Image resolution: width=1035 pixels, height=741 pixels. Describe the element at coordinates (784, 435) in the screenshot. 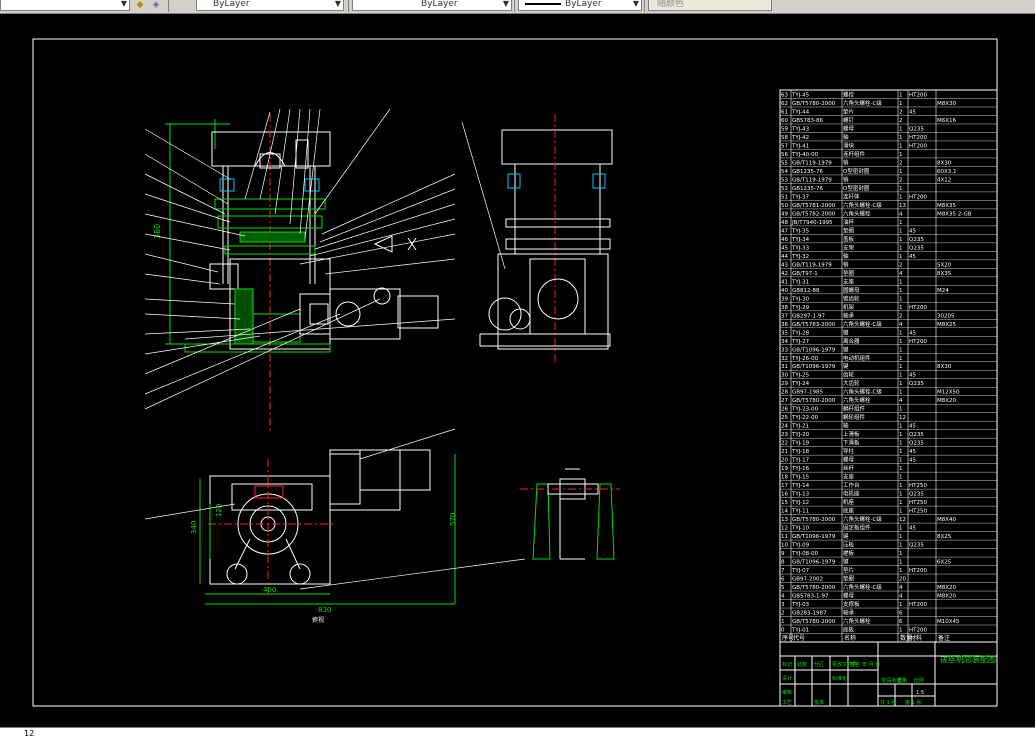

I see `bom-cell: 23` at that location.